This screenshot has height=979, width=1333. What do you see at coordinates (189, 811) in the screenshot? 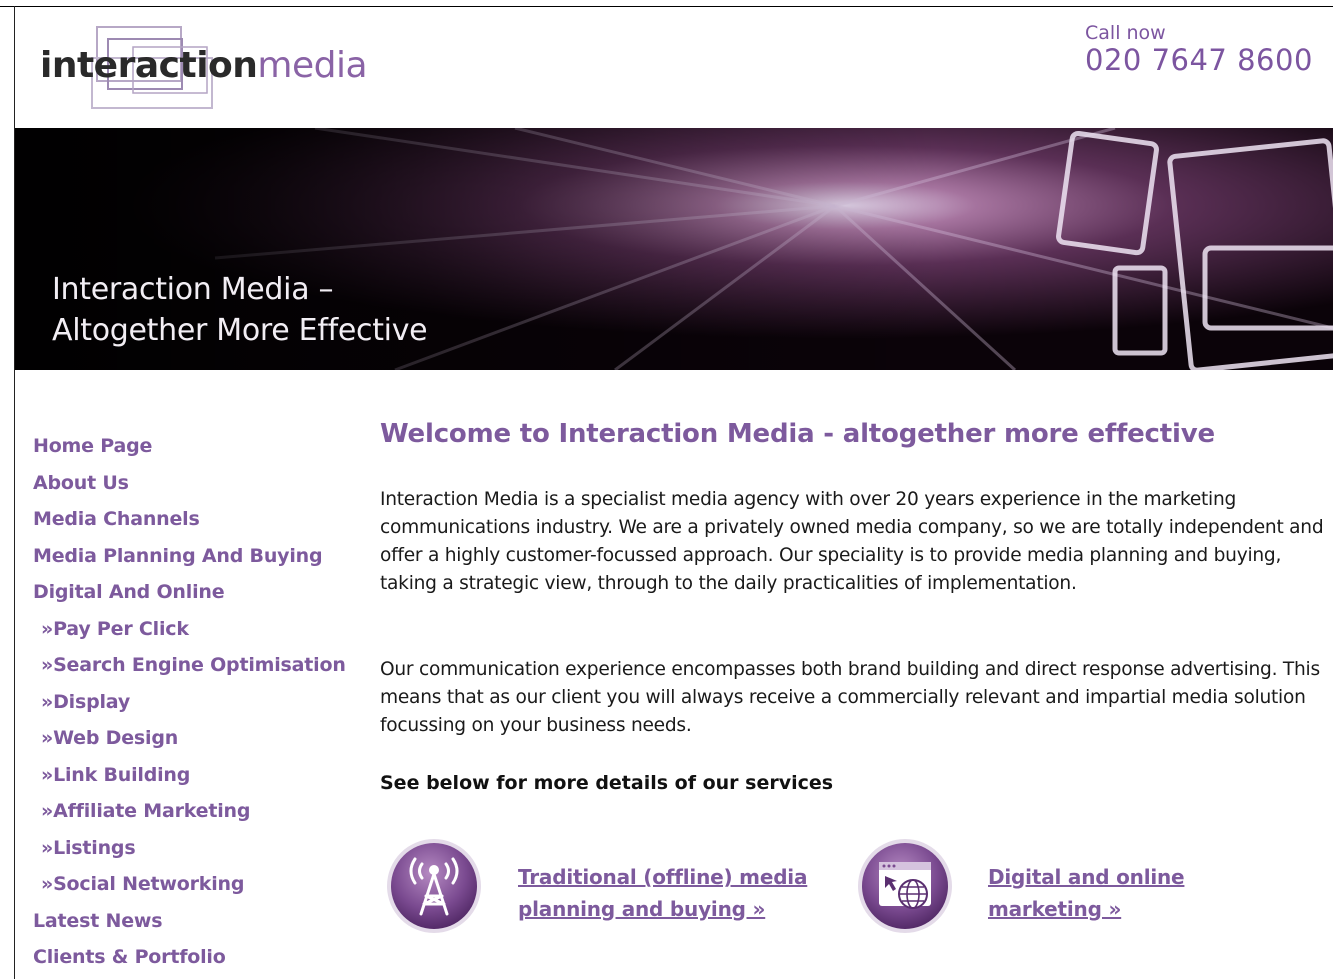
I see `nav-affiliate-marketing: »Affiliate Marketing` at bounding box center [189, 811].